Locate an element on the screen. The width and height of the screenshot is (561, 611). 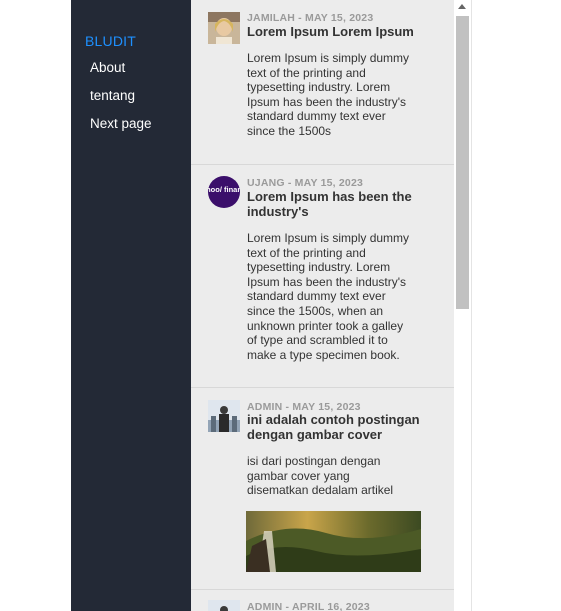
site-brand: BLUDIT is located at coordinates (110, 41).